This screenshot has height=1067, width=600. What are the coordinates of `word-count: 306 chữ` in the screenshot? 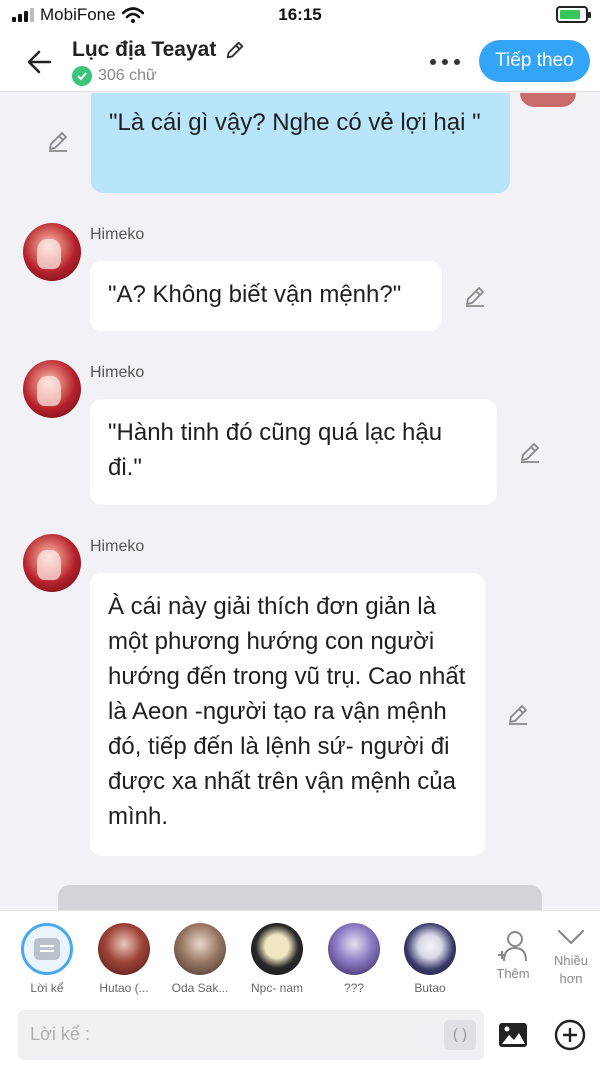 It's located at (127, 75).